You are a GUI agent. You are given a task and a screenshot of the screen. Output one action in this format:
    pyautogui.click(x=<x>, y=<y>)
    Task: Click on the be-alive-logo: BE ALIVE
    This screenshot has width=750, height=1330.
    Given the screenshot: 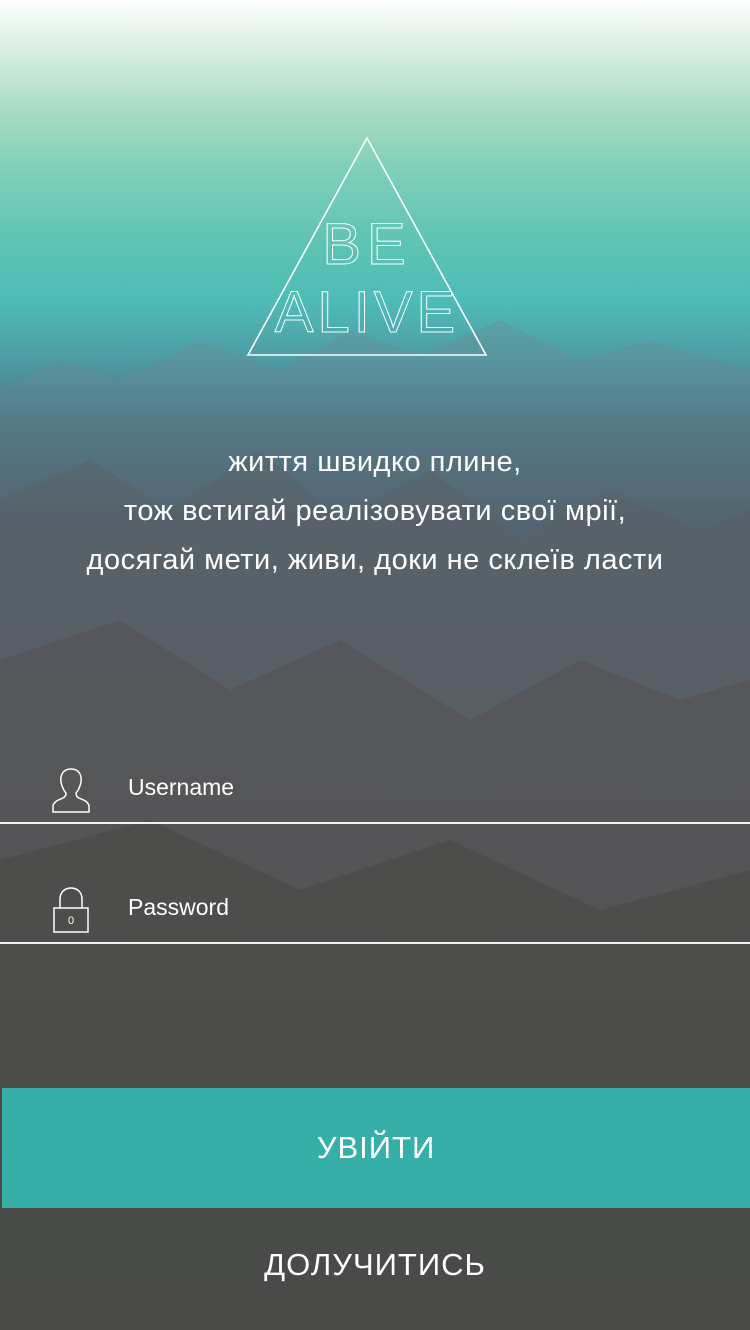 What is the action you would take?
    pyautogui.click(x=367, y=246)
    